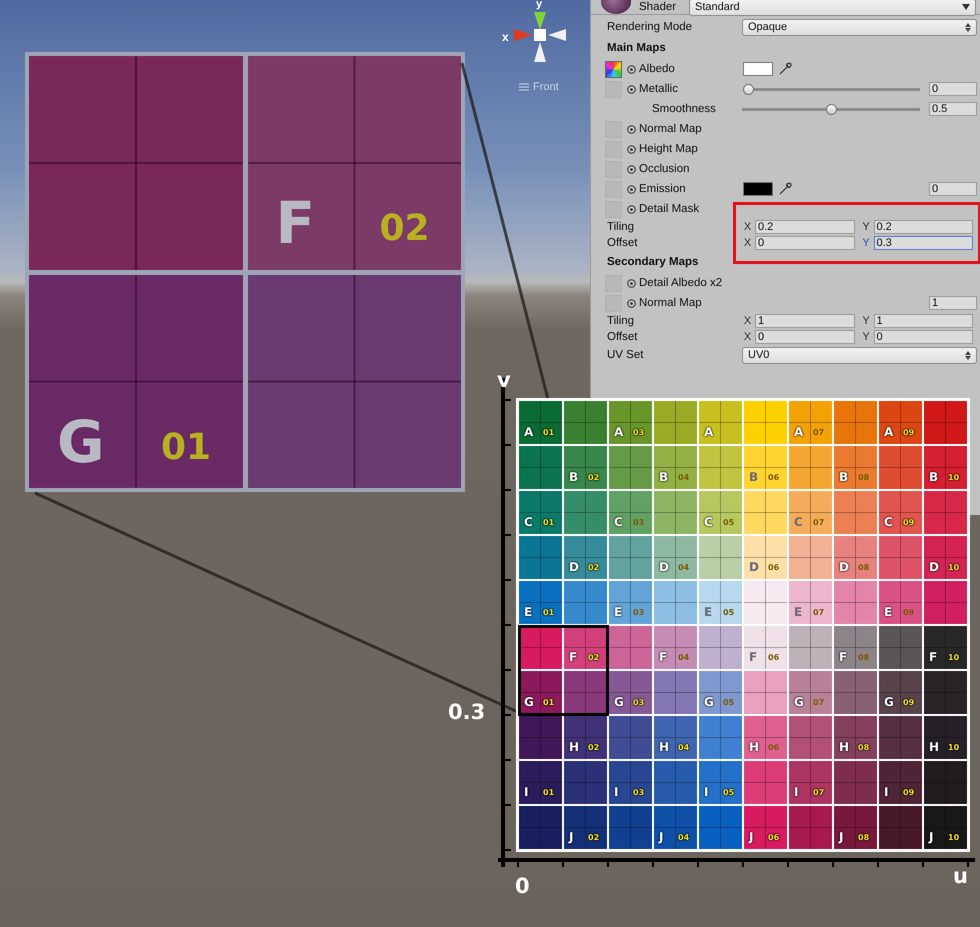  I want to click on axis-label: y, so click(539, 5).